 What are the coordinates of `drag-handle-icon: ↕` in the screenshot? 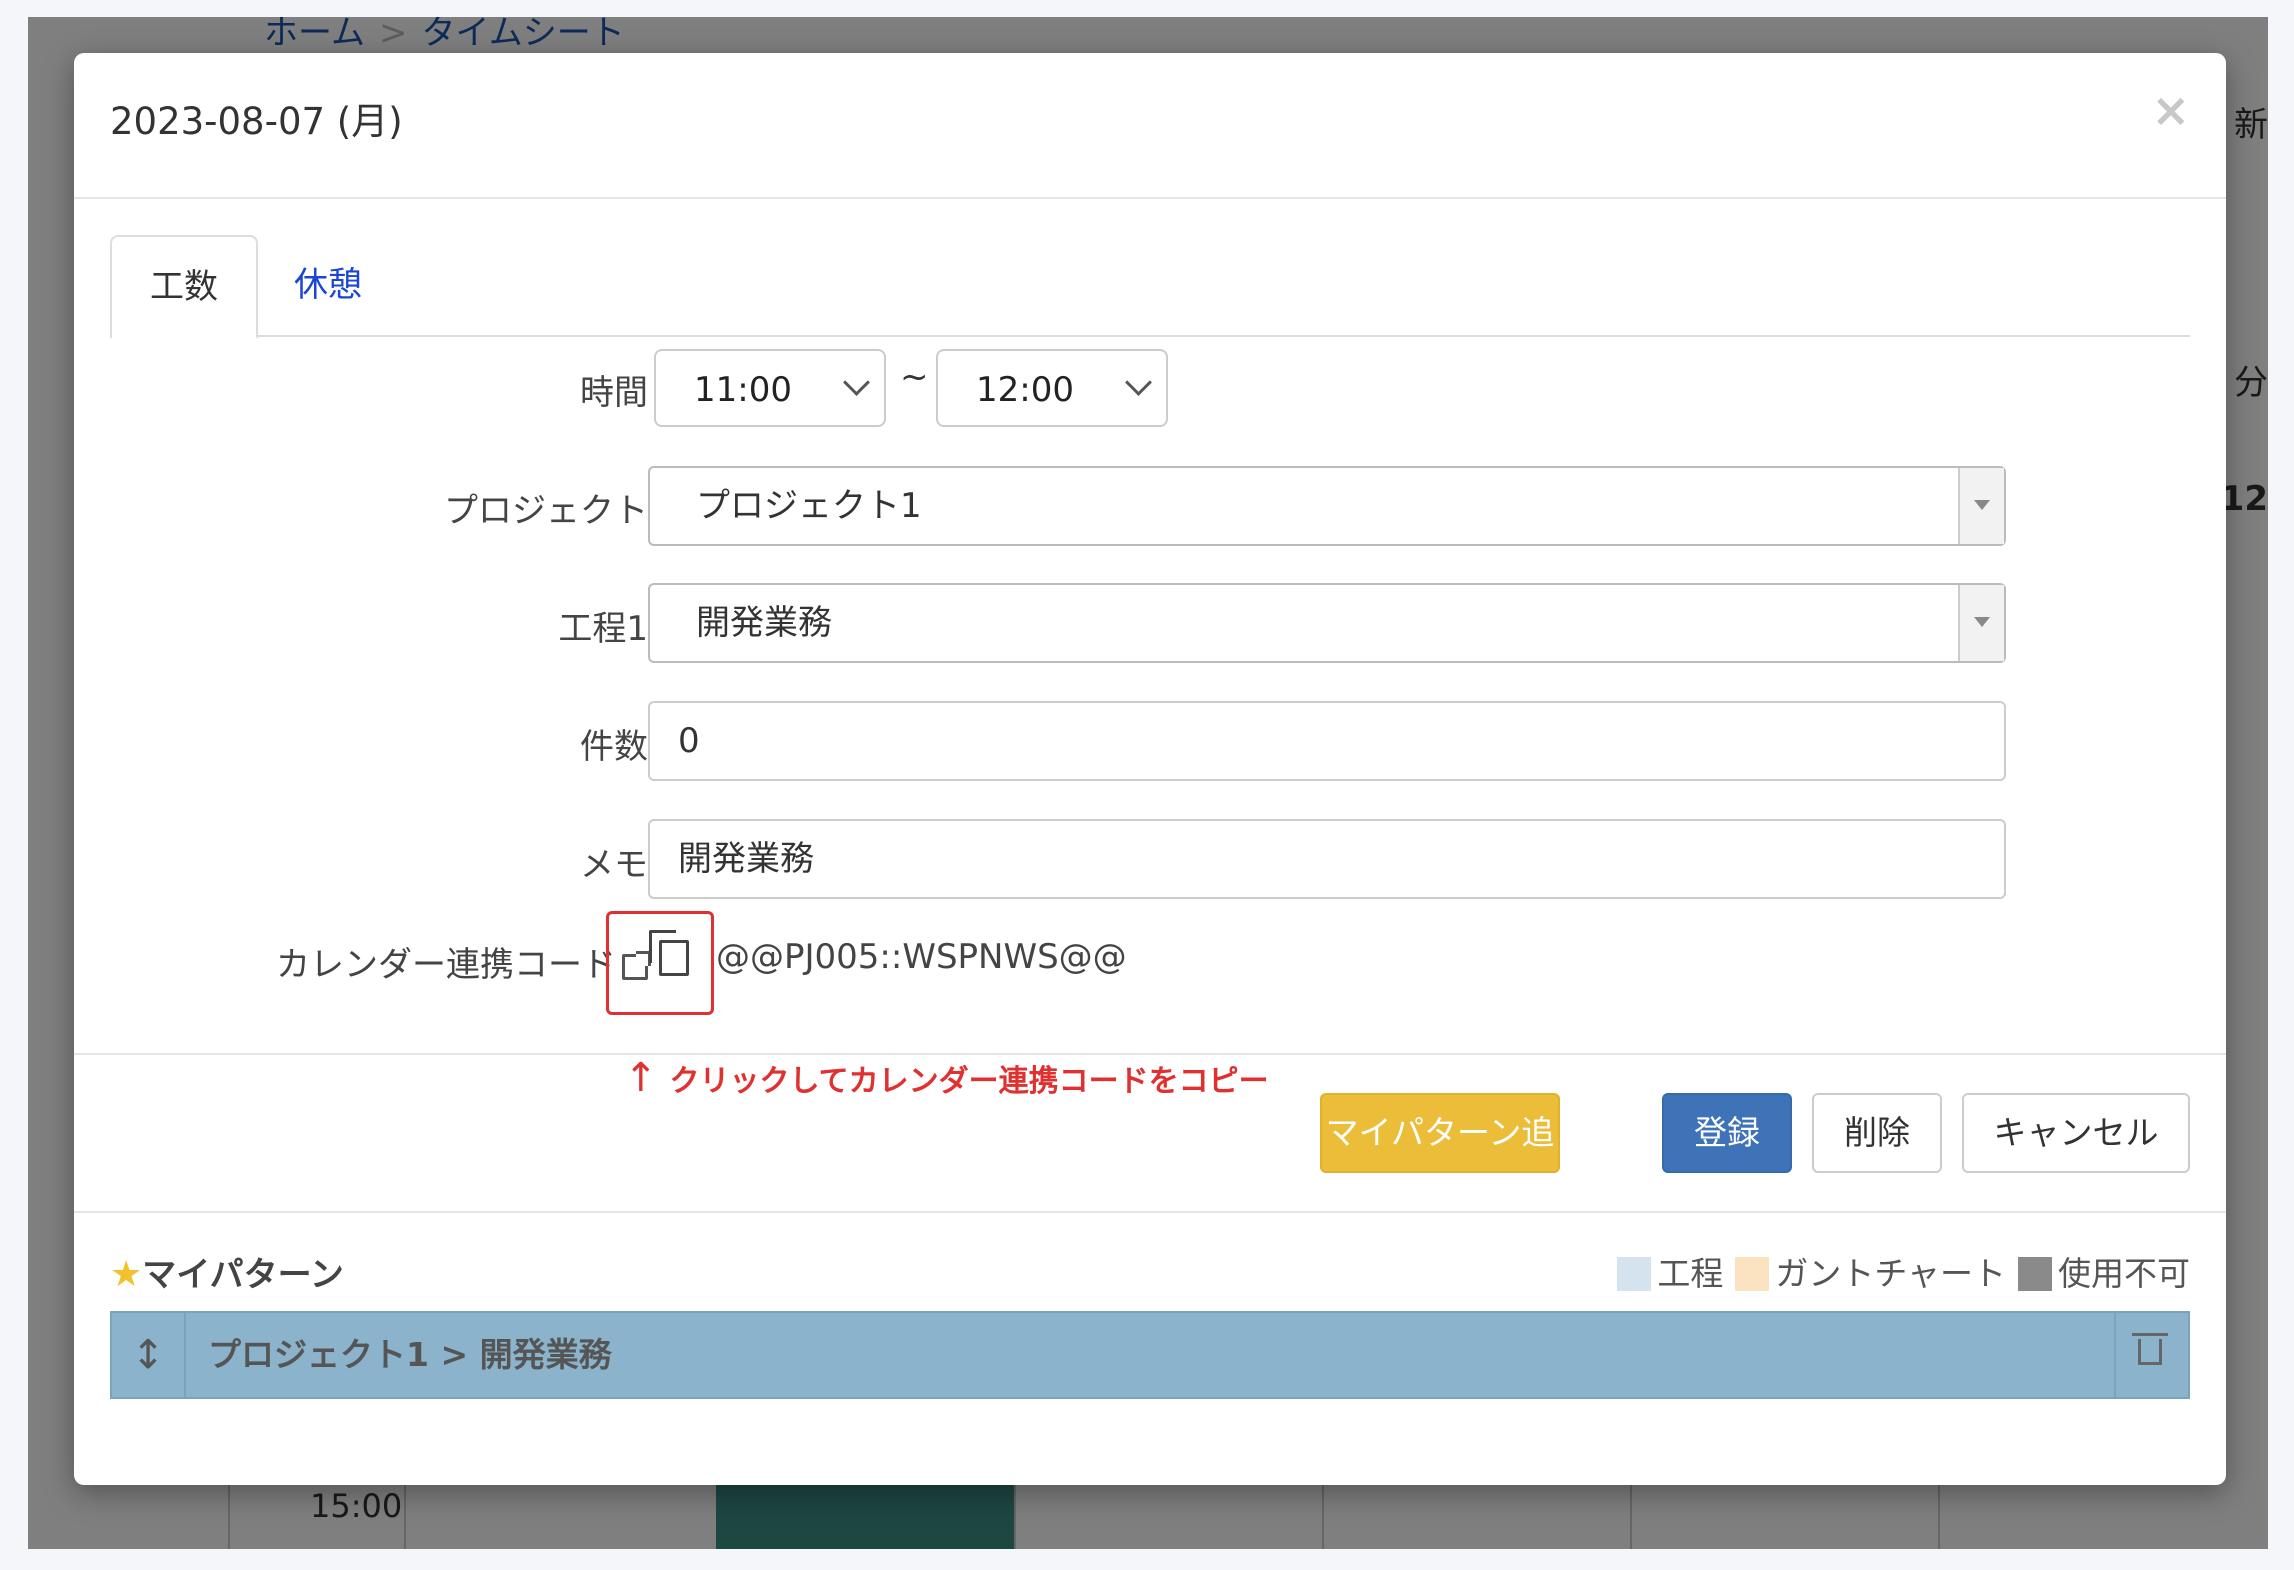 It's located at (149, 1355).